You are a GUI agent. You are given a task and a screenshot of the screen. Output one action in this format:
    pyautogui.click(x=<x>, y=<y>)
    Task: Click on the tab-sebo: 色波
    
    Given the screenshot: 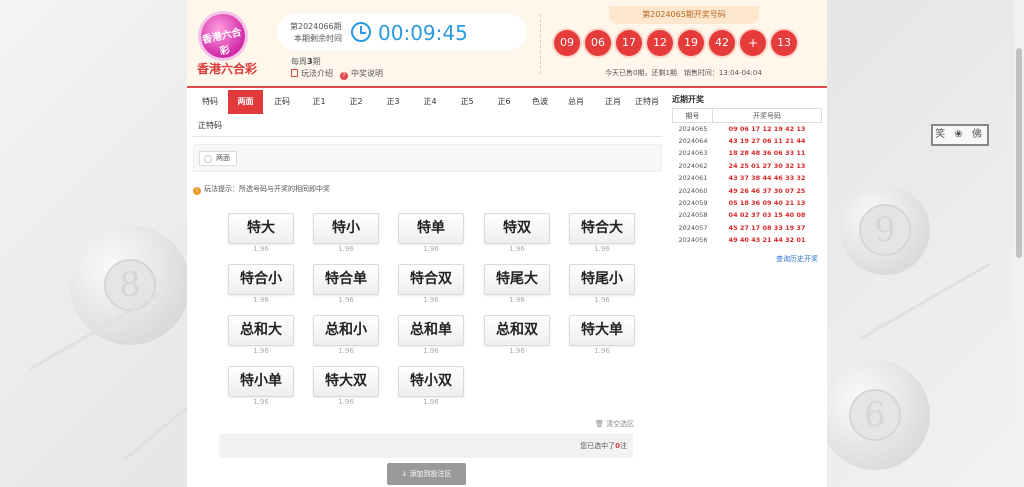 What is the action you would take?
    pyautogui.click(x=540, y=102)
    